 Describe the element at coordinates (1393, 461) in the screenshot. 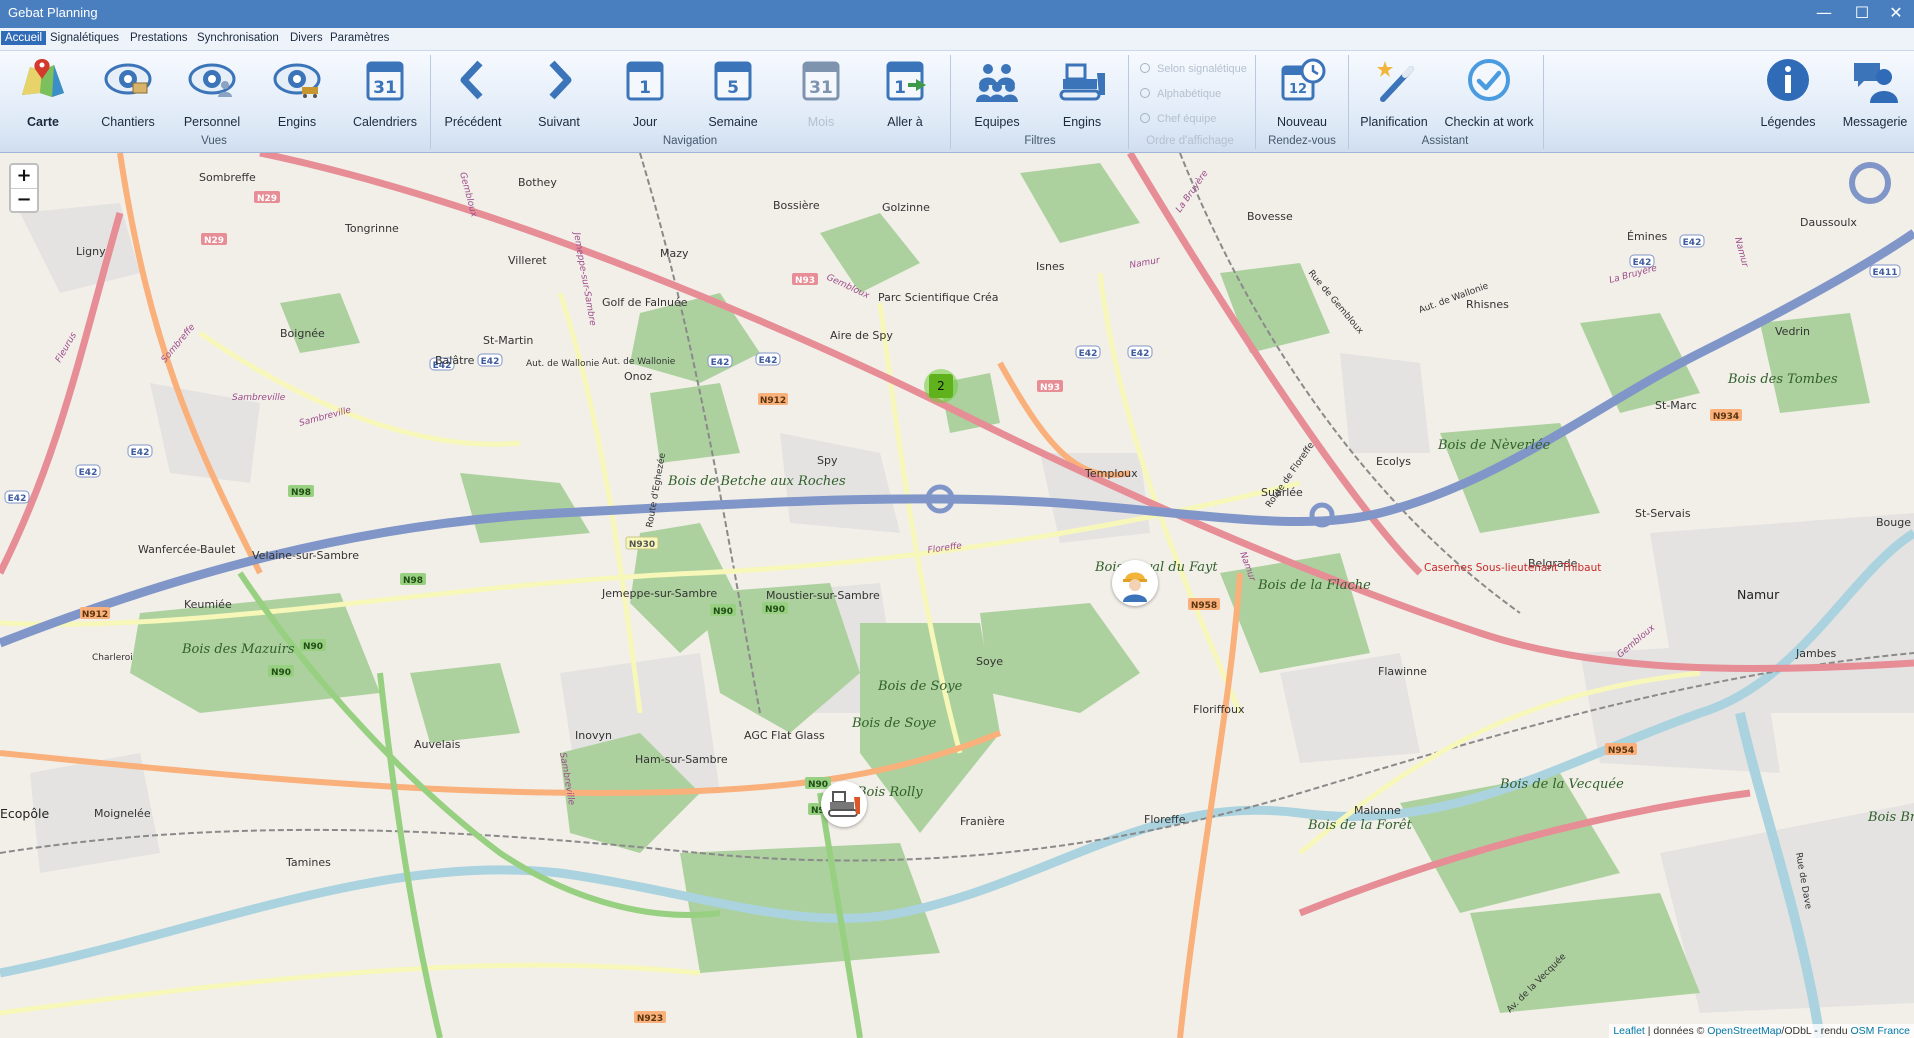

I see `svg-text: Ecolys` at that location.